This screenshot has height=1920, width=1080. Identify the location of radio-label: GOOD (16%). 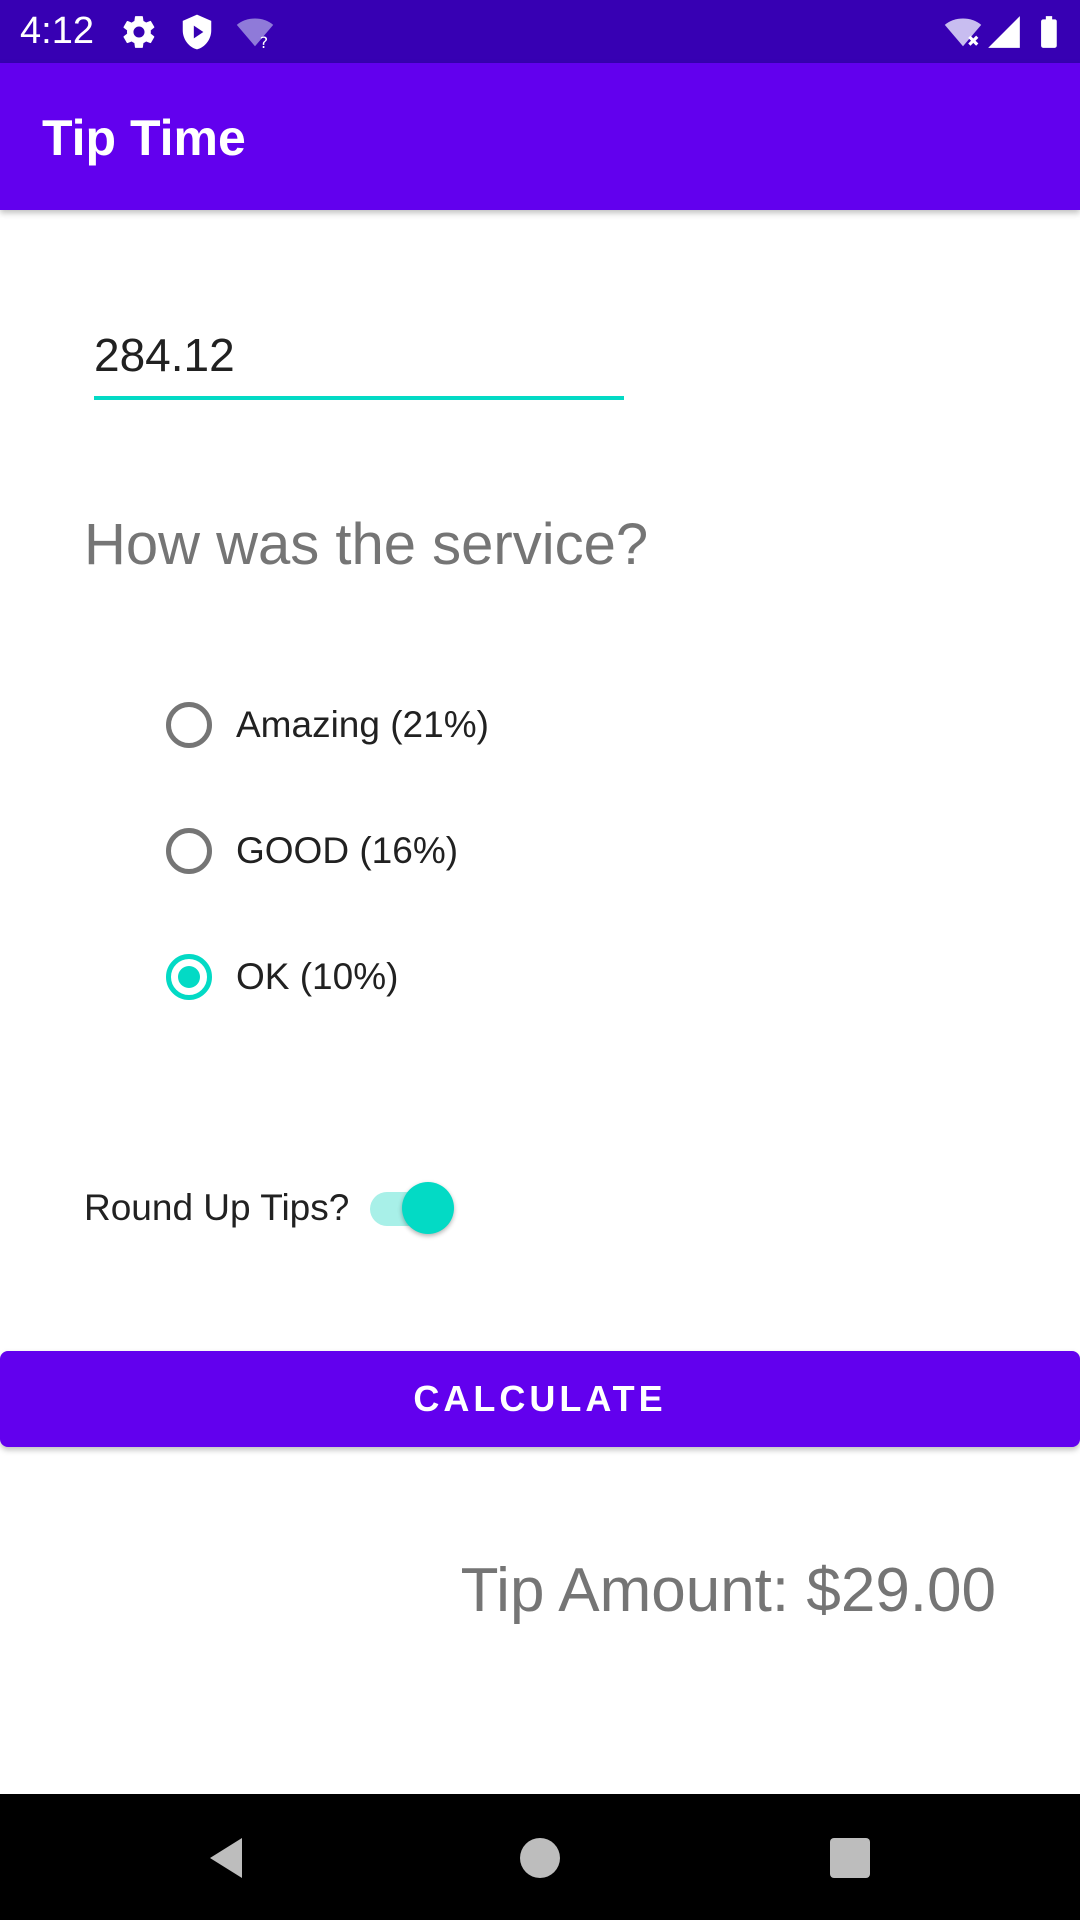
(347, 851).